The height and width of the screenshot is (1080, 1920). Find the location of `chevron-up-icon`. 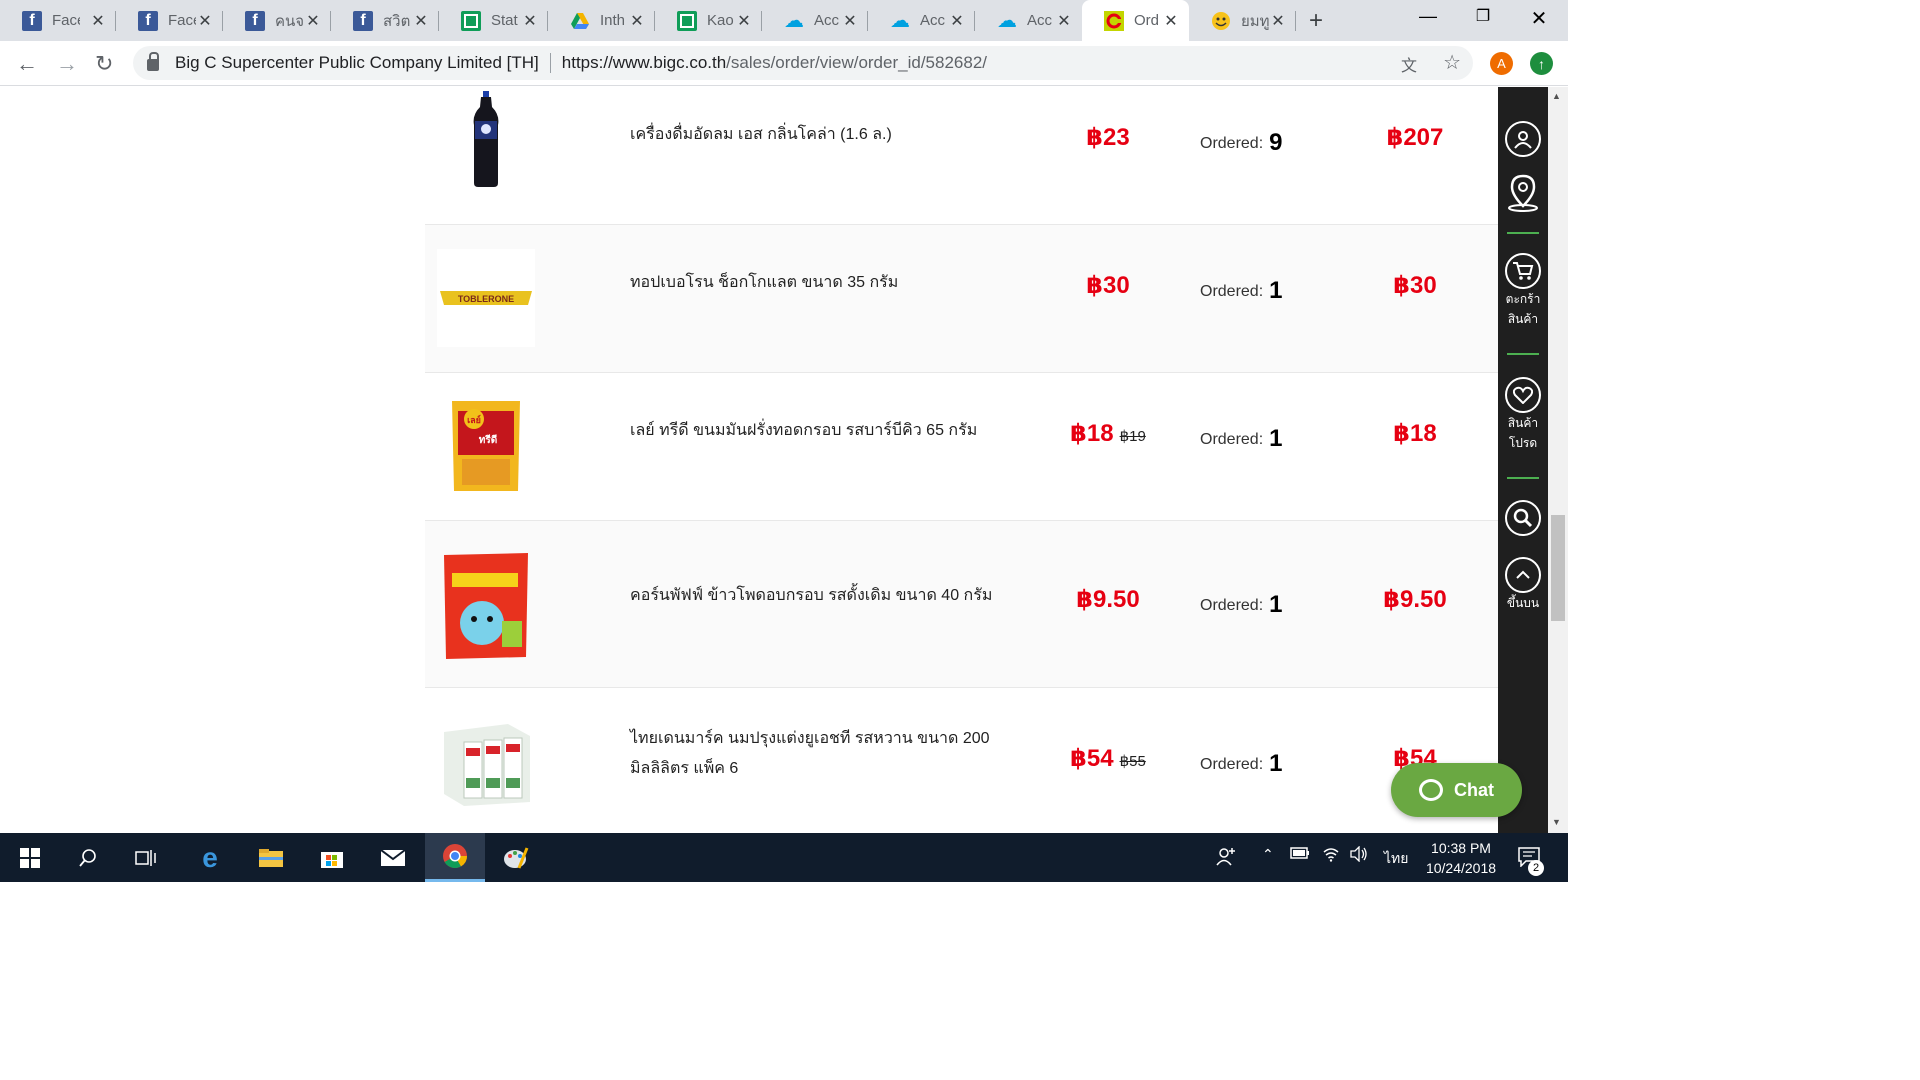

chevron-up-icon is located at coordinates (1523, 575).